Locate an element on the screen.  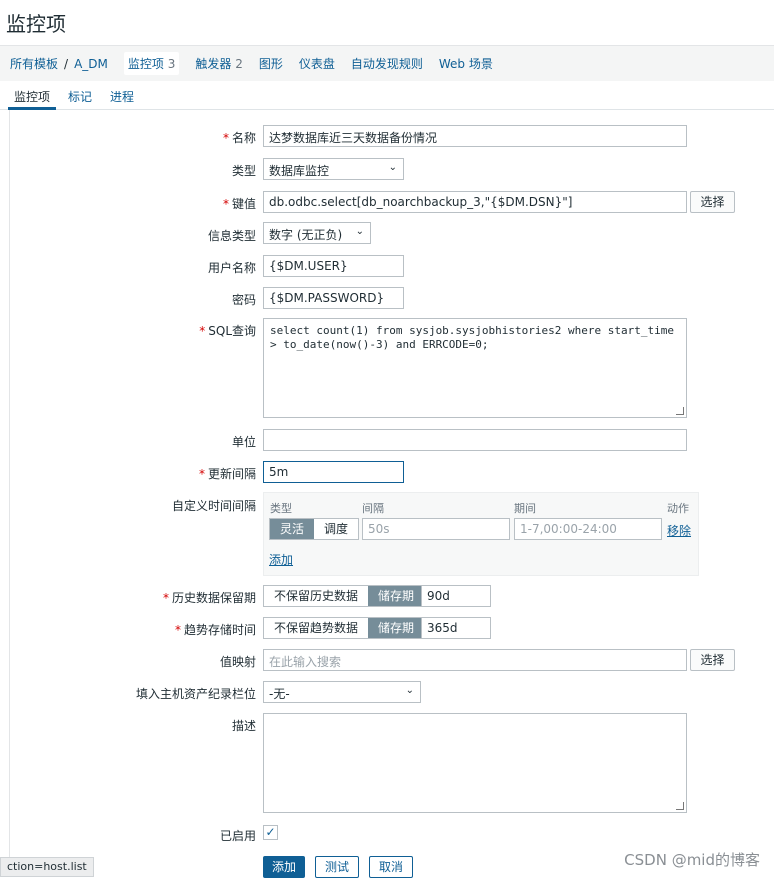
custom-intervals-label: 自定义时间间隔 is located at coordinates (213, 506).